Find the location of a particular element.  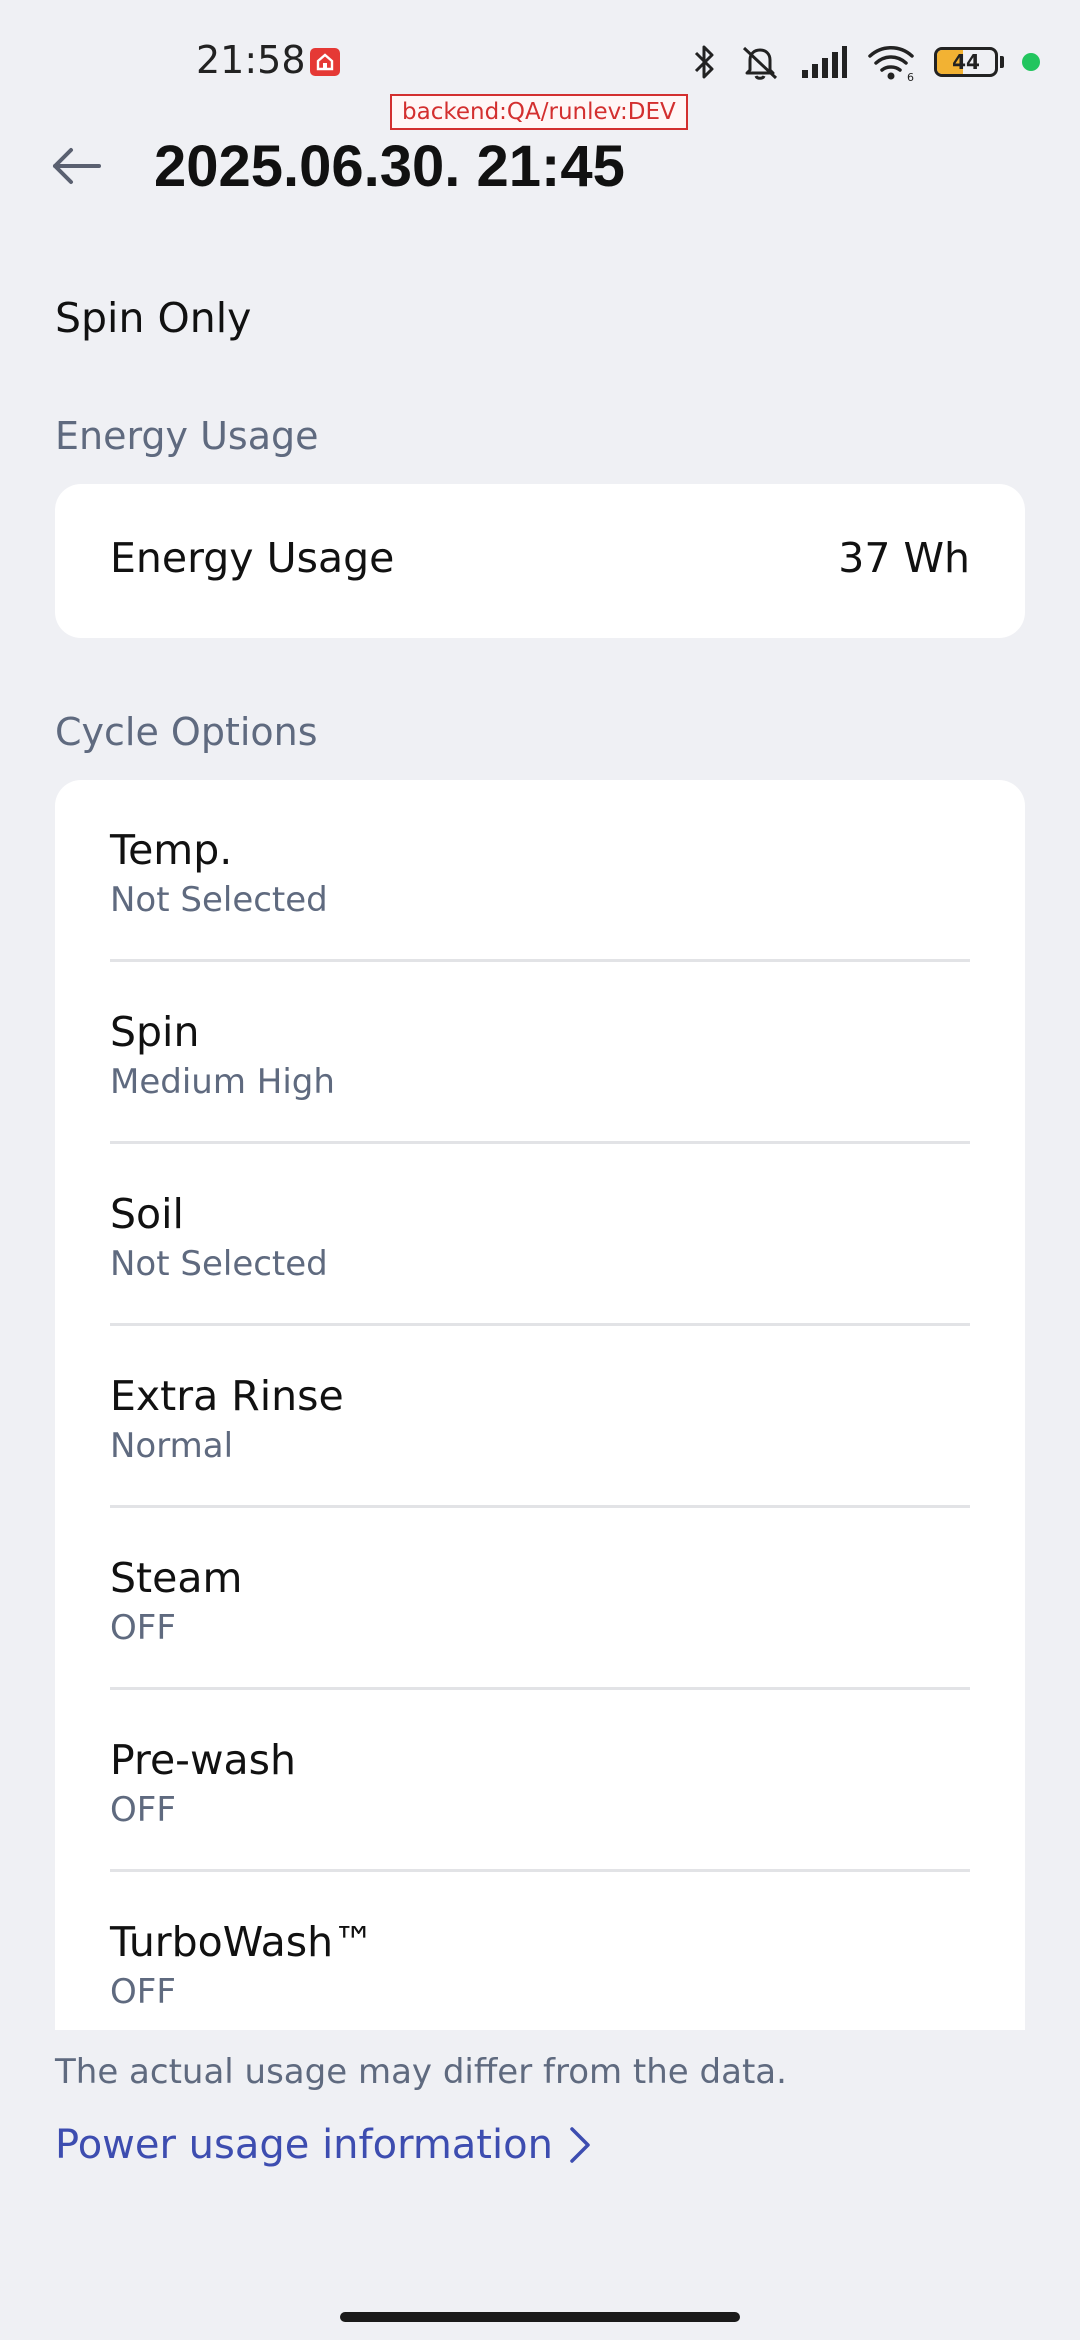

wifi-icon: 6 is located at coordinates (891, 62).